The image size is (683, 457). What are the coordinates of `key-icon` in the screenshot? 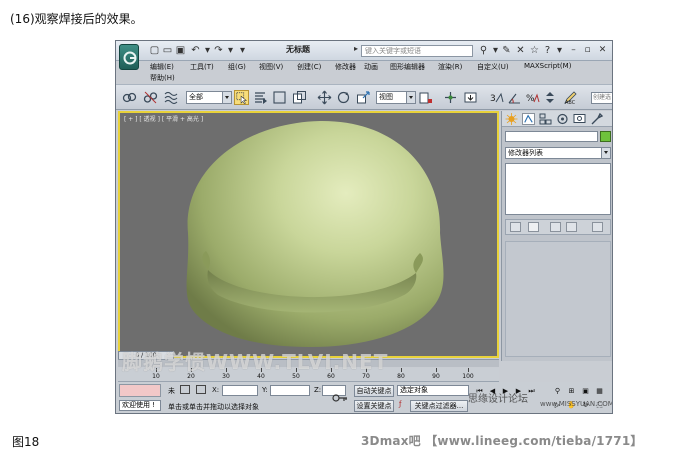 It's located at (340, 398).